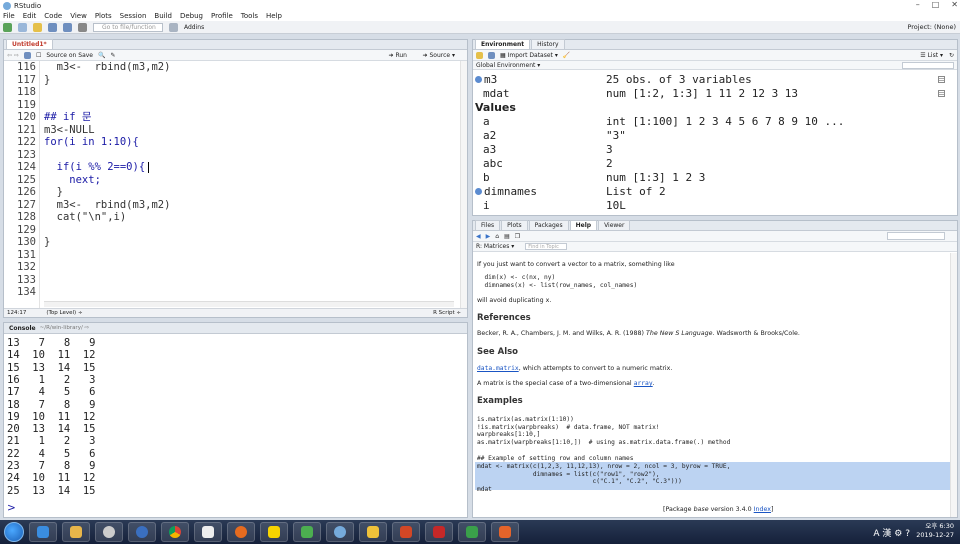  Describe the element at coordinates (583, 225) in the screenshot. I see `tab-help: Help` at that location.